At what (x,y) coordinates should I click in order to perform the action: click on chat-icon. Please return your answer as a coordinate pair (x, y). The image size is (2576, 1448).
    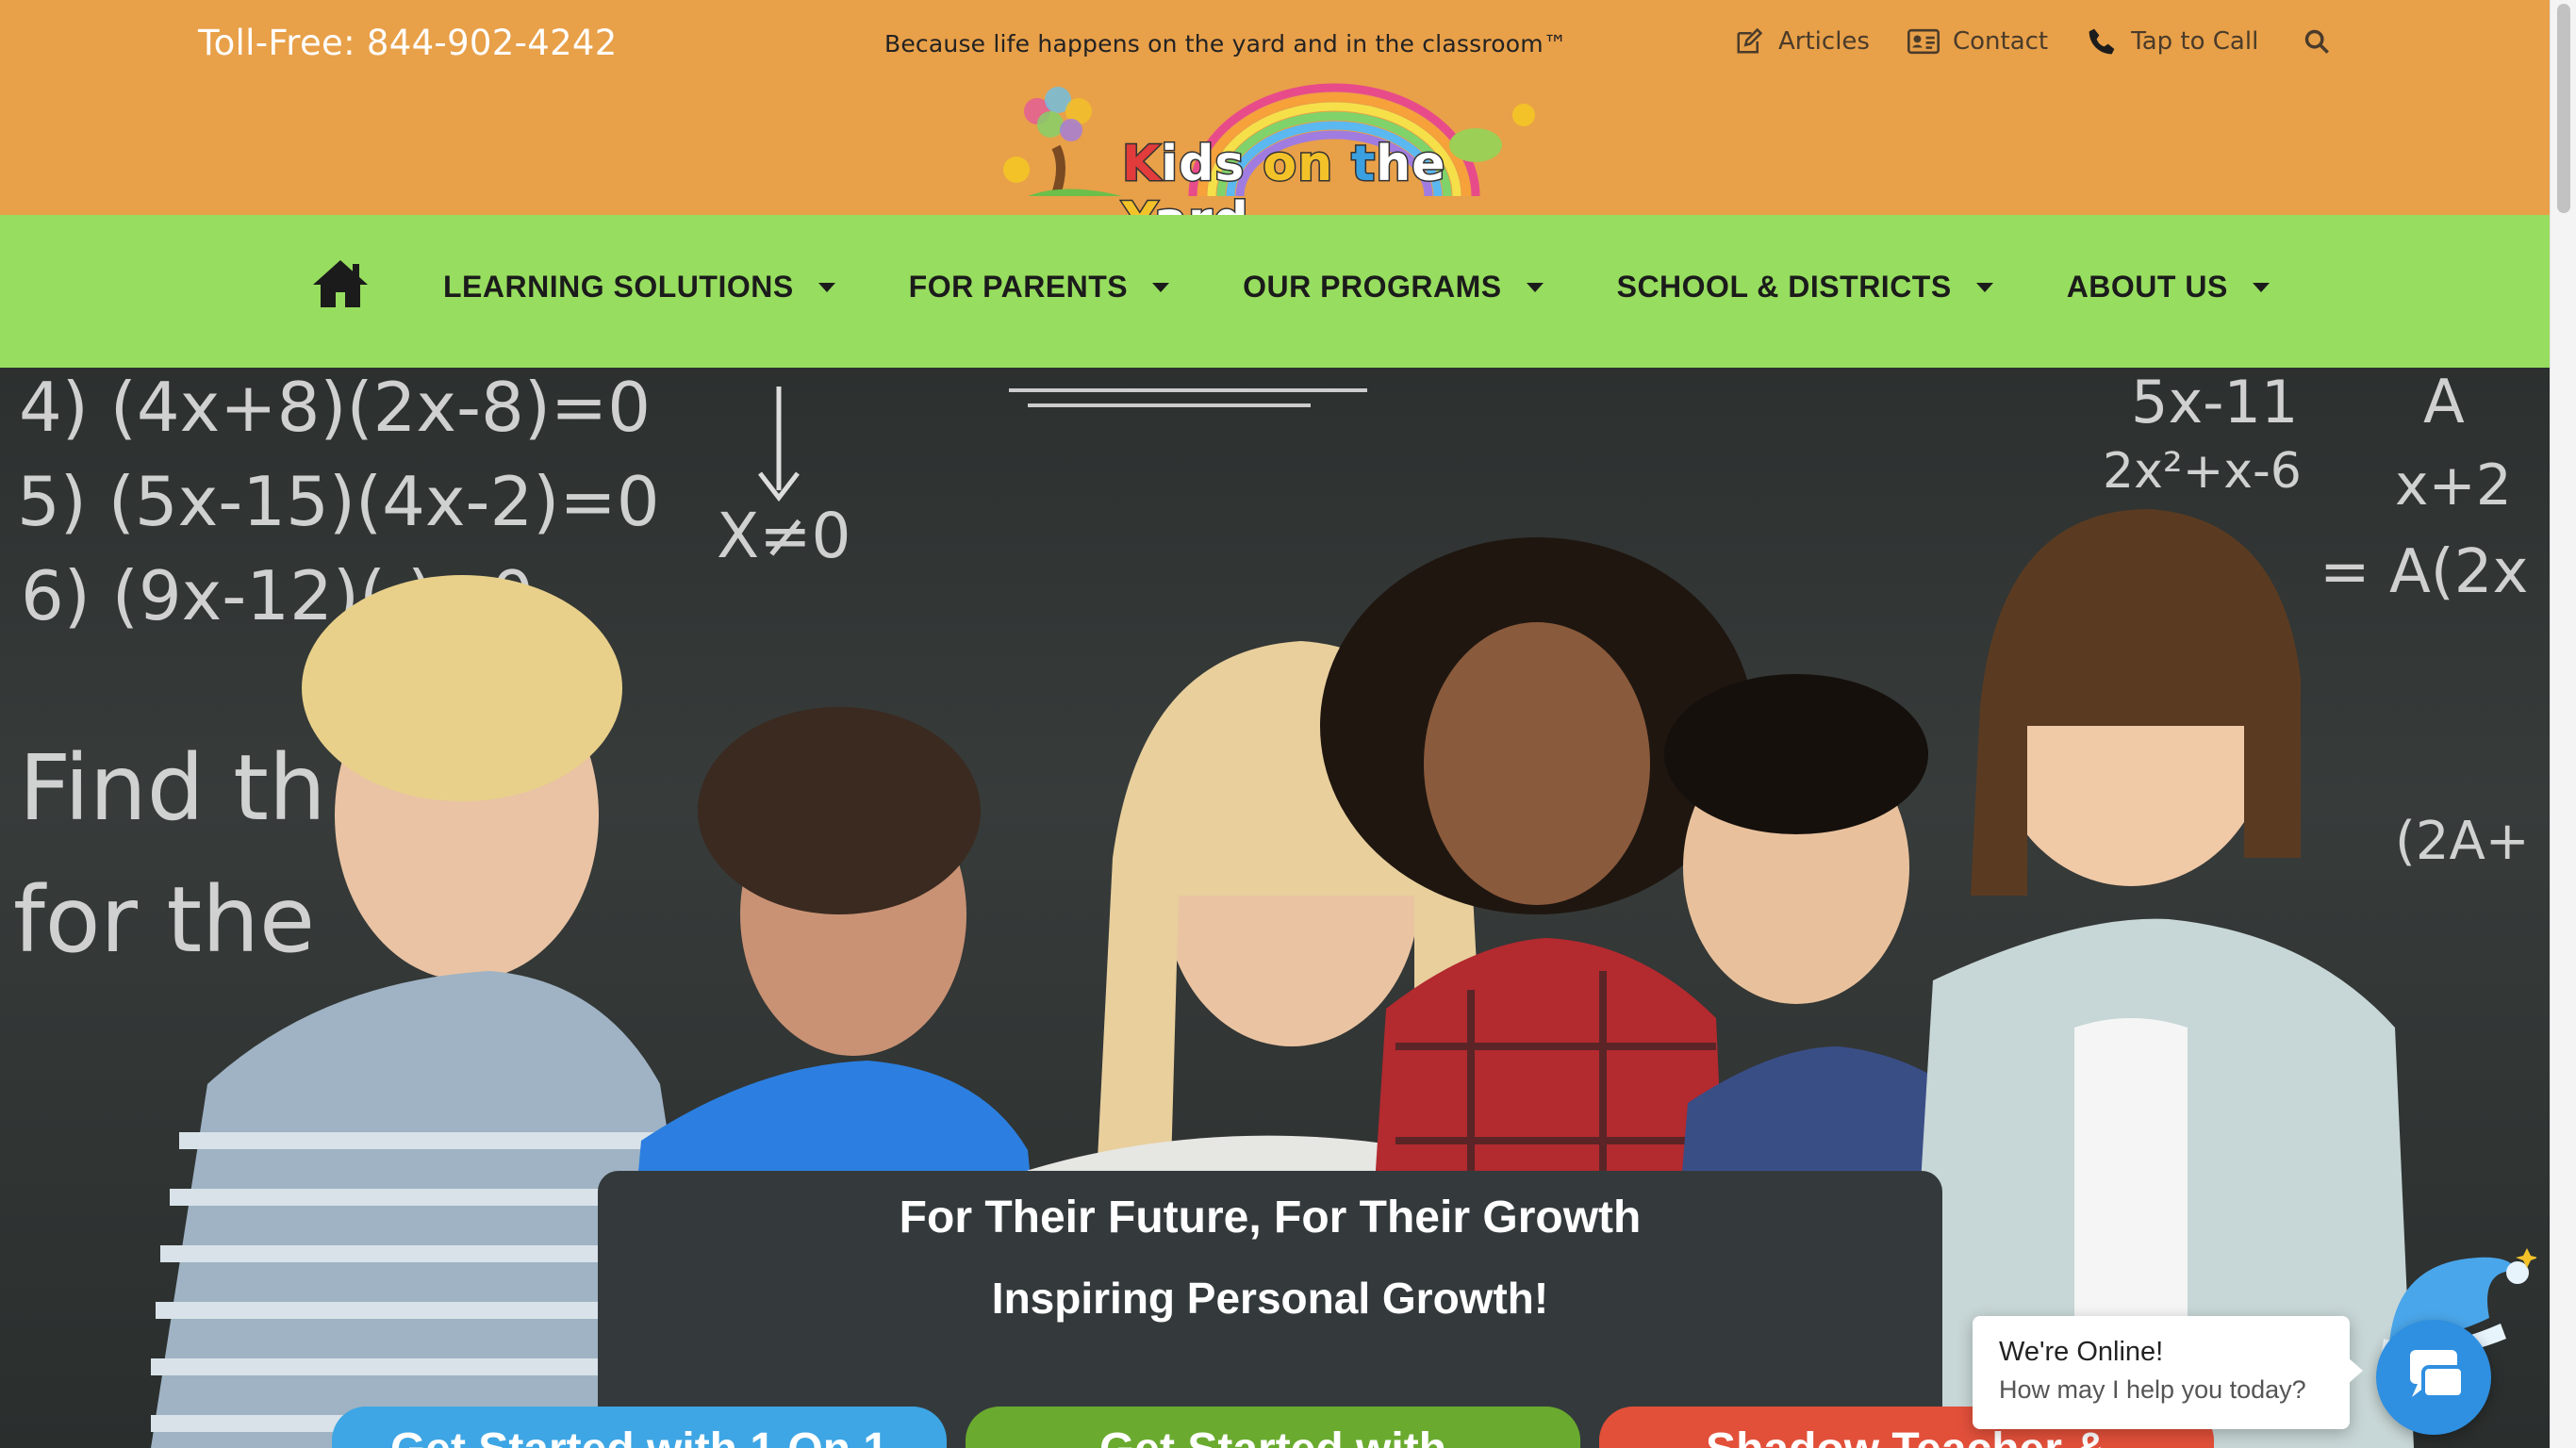
    Looking at the image, I should click on (2437, 1374).